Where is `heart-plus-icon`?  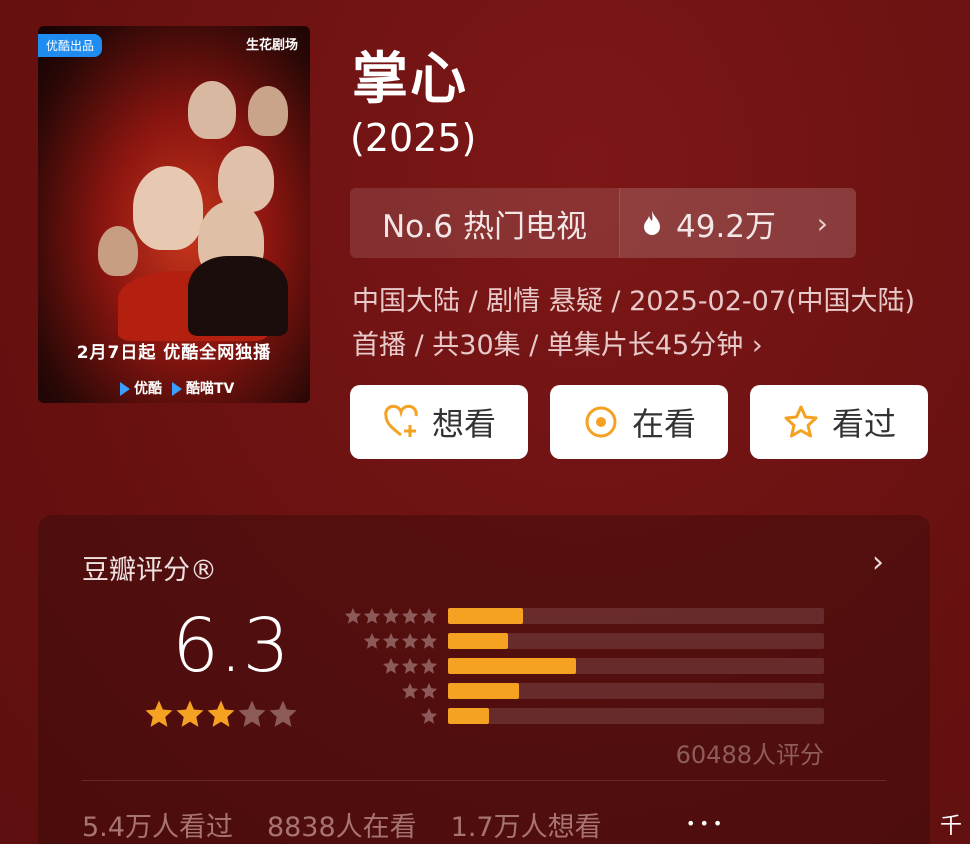
heart-plus-icon is located at coordinates (401, 420).